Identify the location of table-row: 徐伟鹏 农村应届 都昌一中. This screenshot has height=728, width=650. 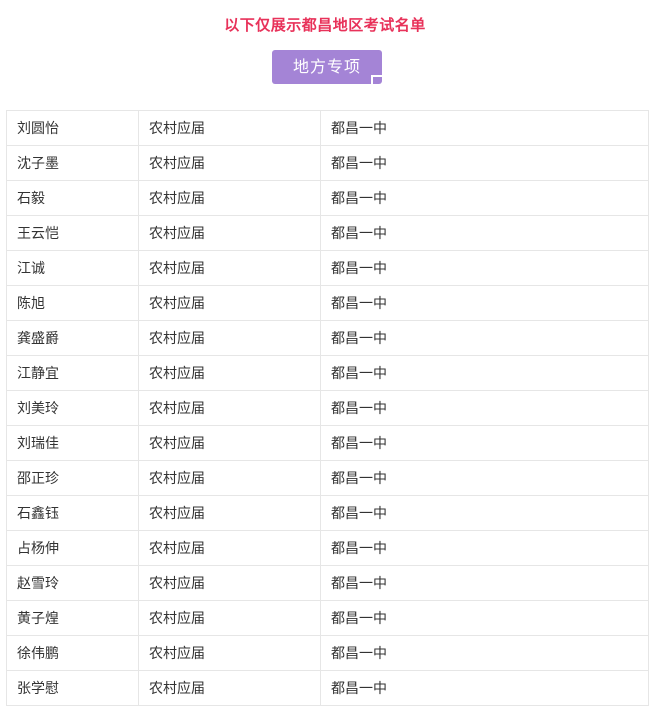
(327, 653).